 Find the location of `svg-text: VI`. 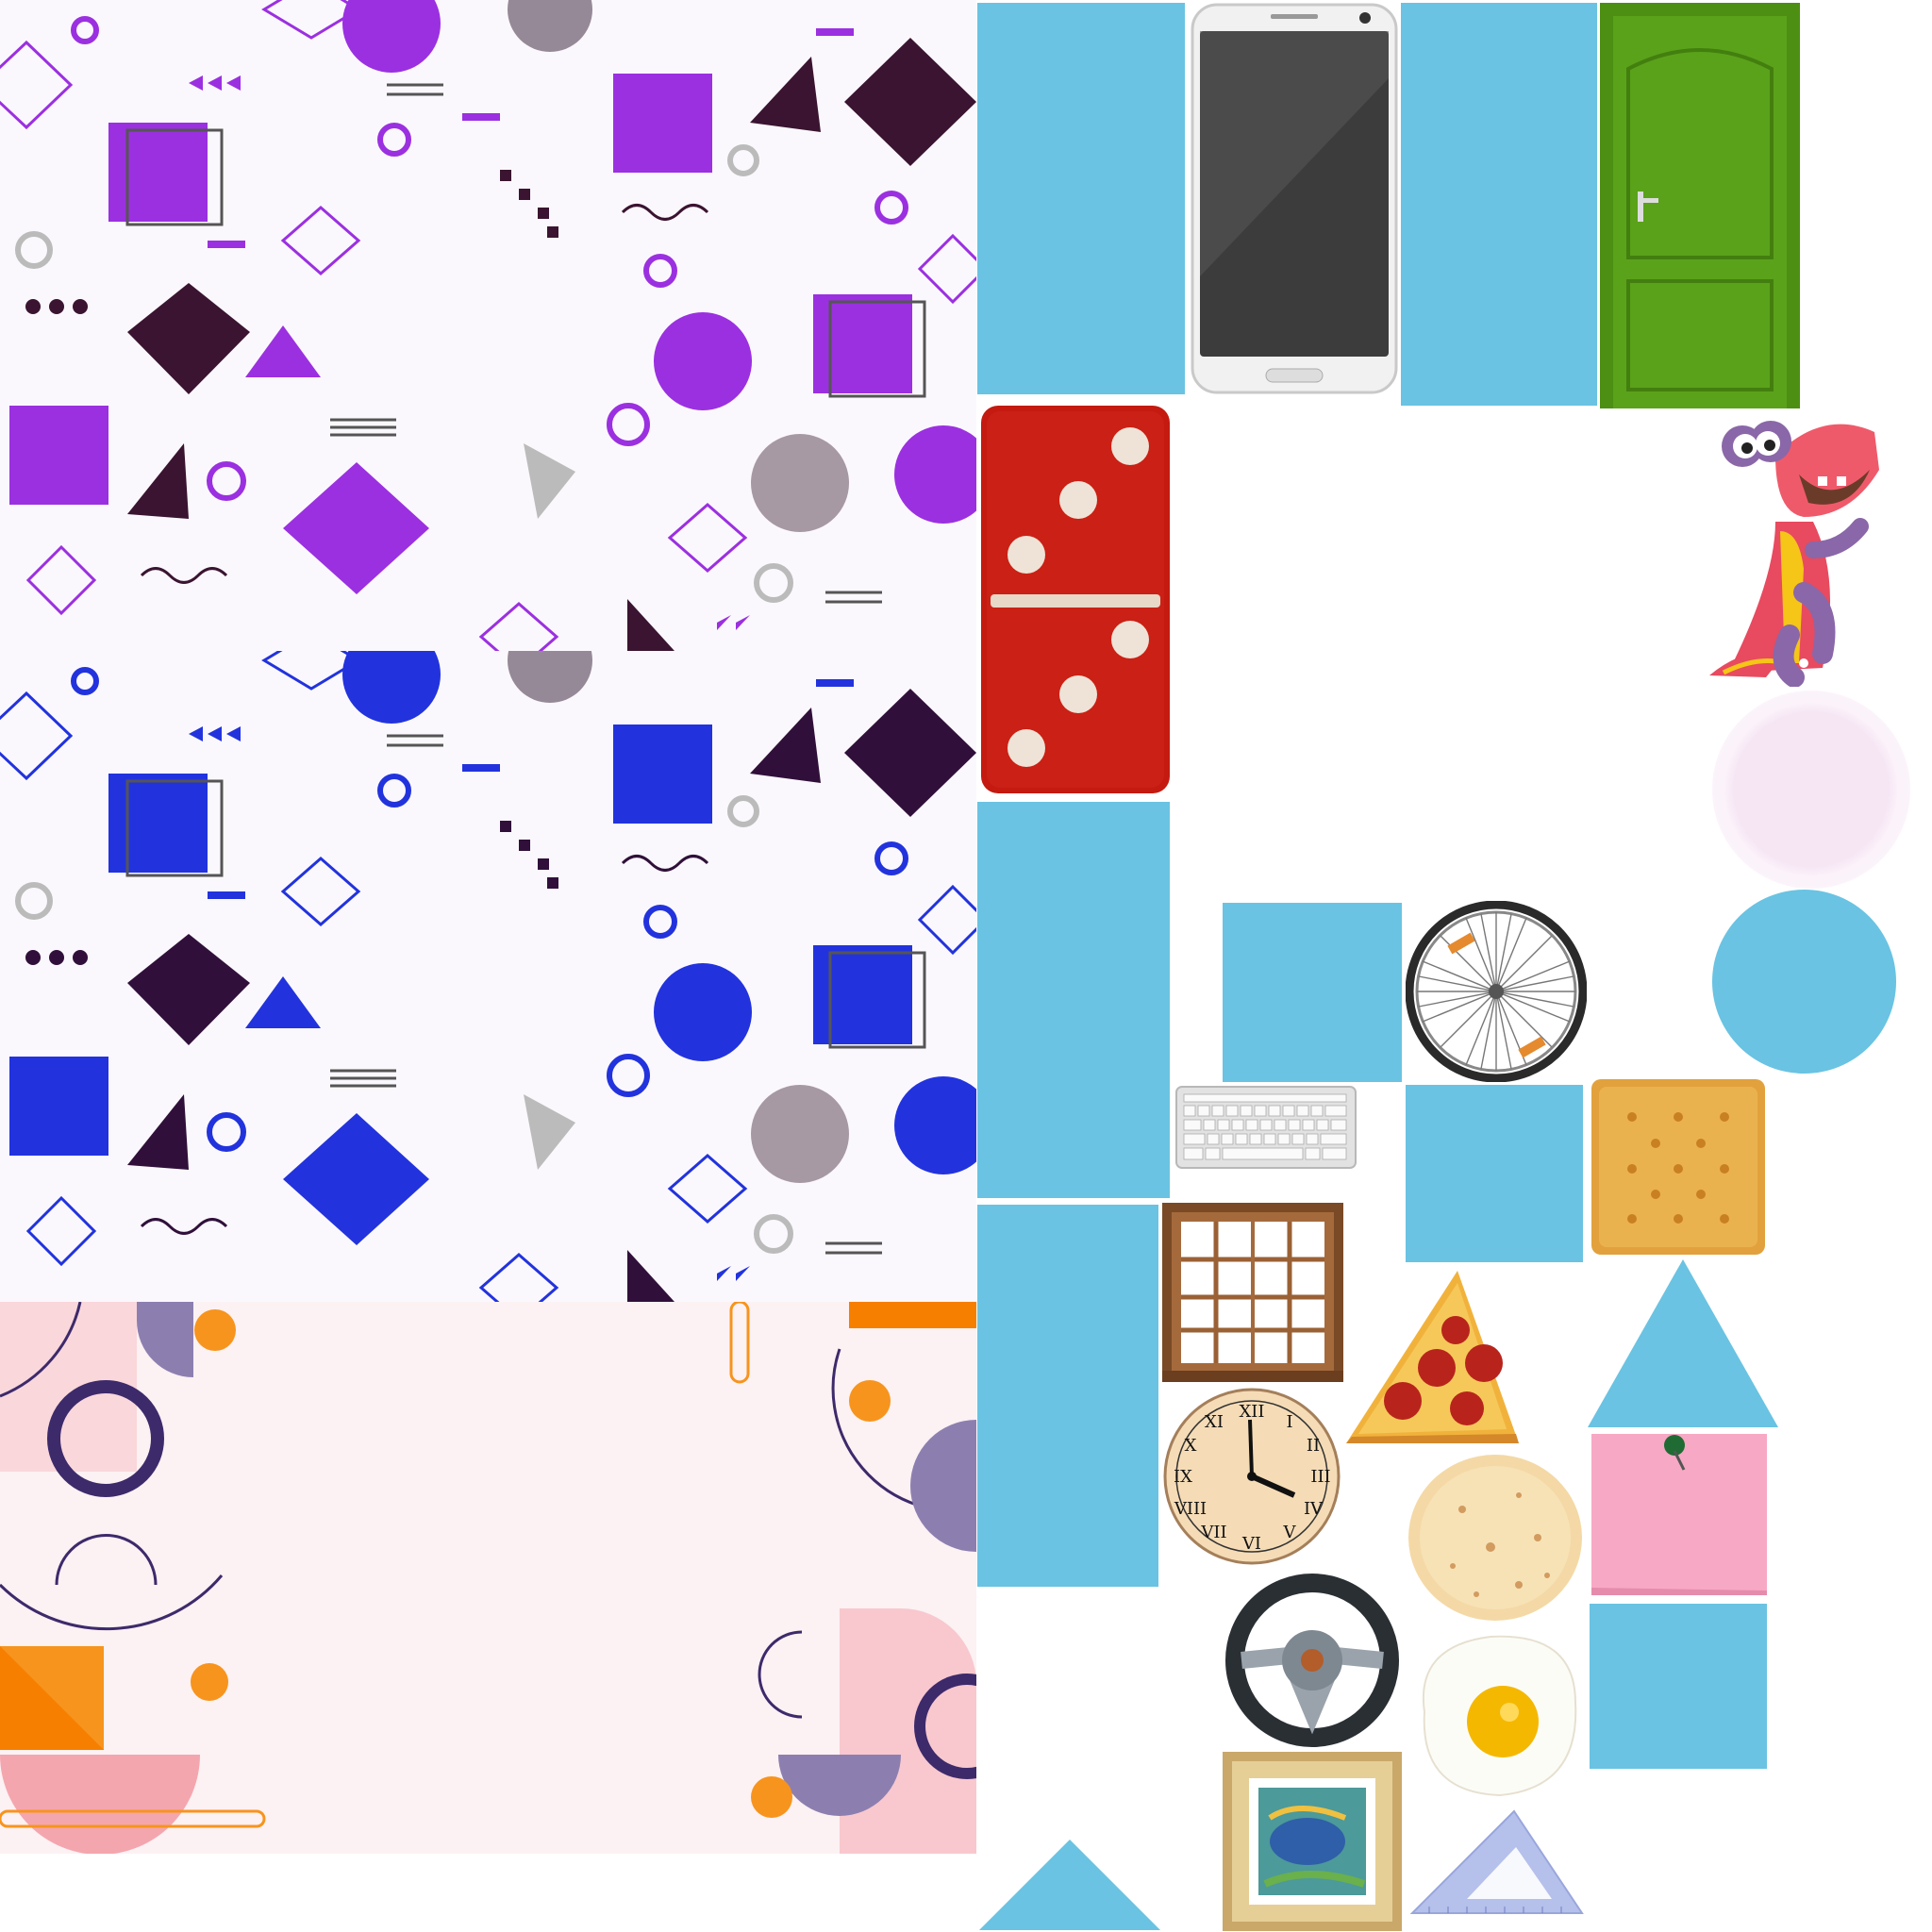

svg-text: VI is located at coordinates (1251, 1544).